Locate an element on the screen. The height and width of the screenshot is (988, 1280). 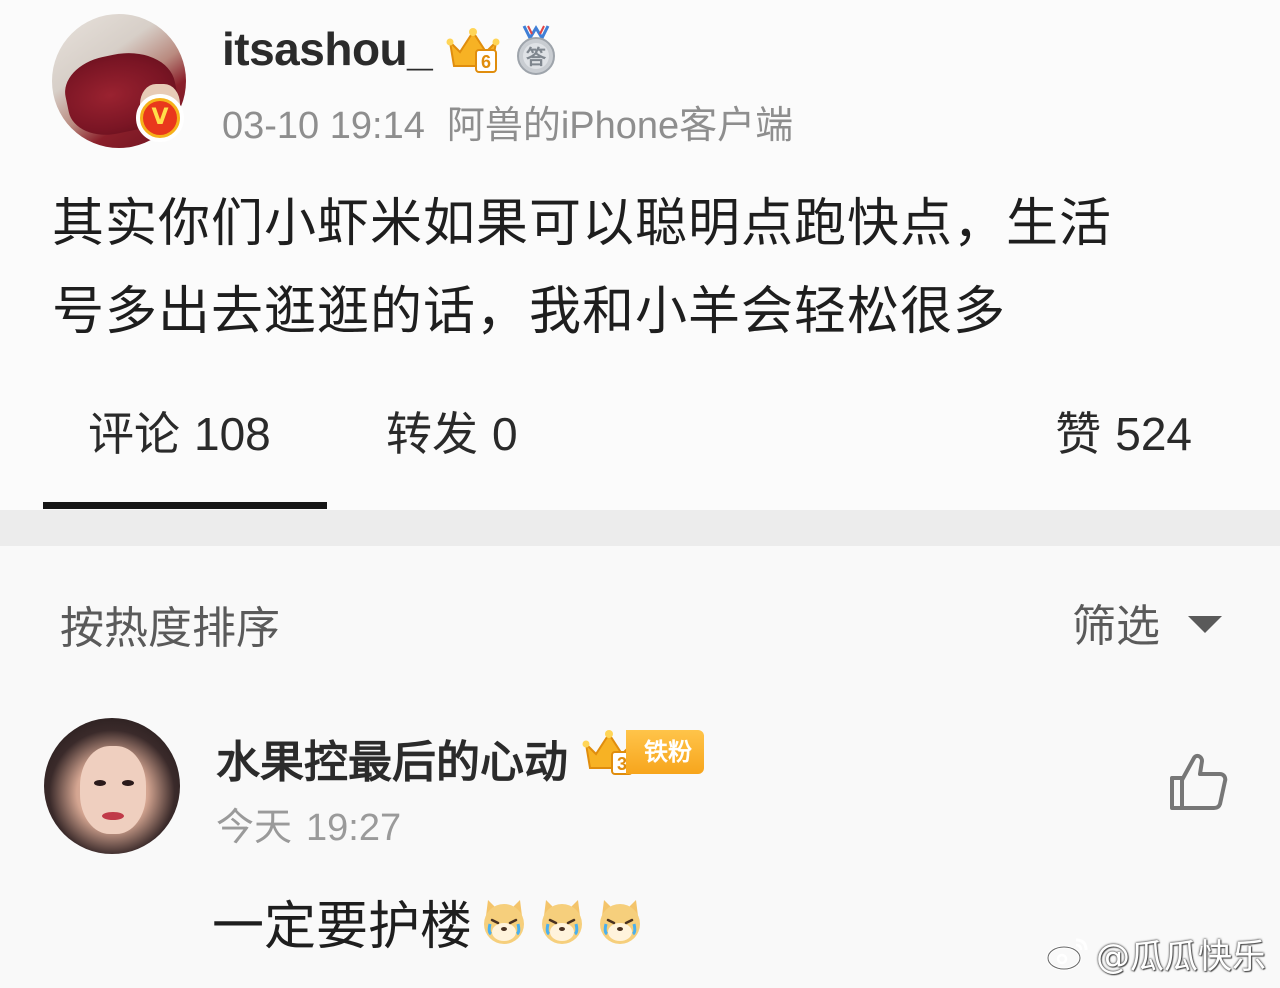
tab-likes: 赞 524 is located at coordinates (1123, 431).